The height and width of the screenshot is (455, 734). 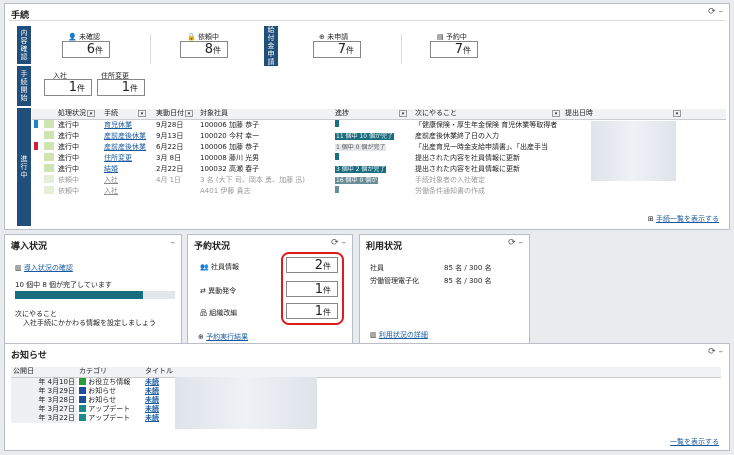 What do you see at coordinates (218, 291) in the screenshot?
I see `reserve-label-transfer: ⇄ 異動発令` at bounding box center [218, 291].